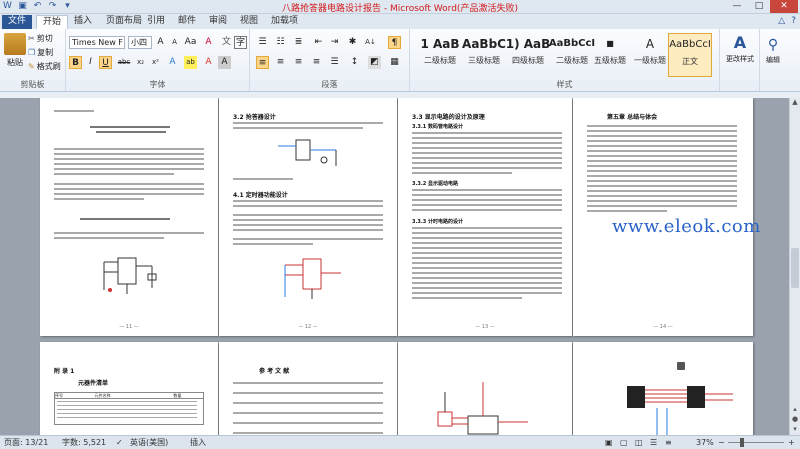 Image resolution: width=800 pixels, height=449 pixels. What do you see at coordinates (791, 442) in the screenshot?
I see `zoom-in-button: +` at bounding box center [791, 442].